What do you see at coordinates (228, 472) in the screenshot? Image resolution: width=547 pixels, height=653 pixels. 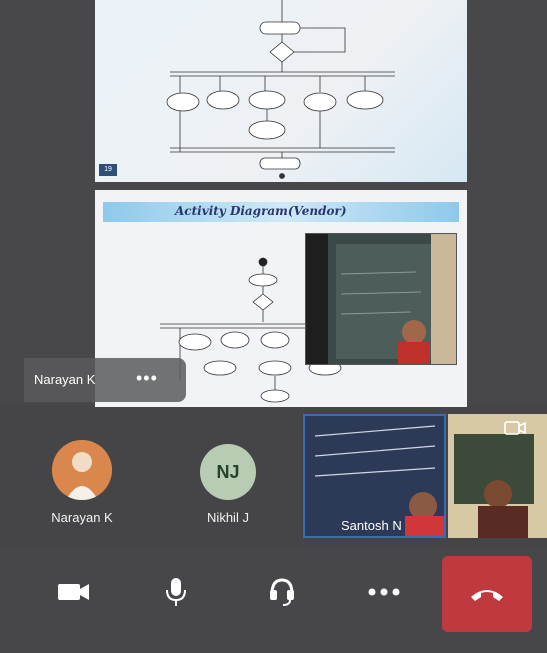 I see `avatar-initials: NJ` at bounding box center [228, 472].